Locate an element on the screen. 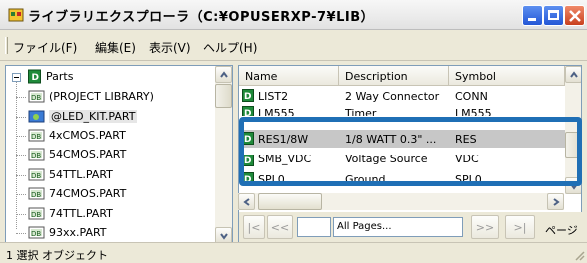 The height and width of the screenshot is (263, 587). cell-description: Timer is located at coordinates (361, 111).